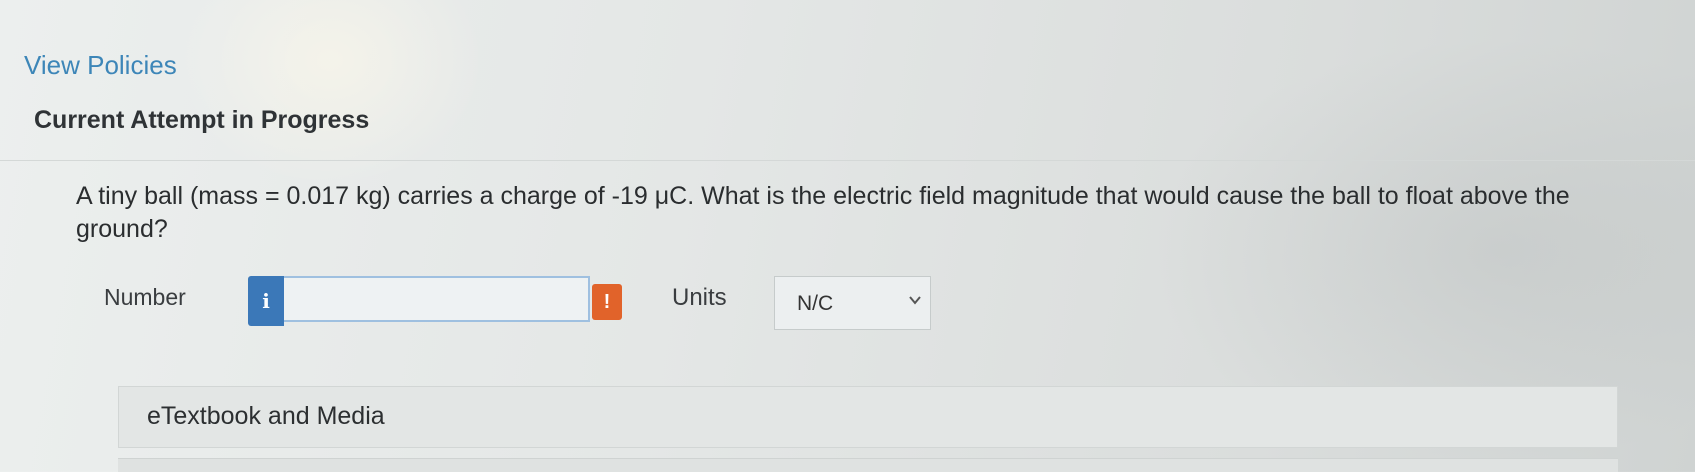 The height and width of the screenshot is (472, 1695). Describe the element at coordinates (868, 417) in the screenshot. I see `etextbook-media-panel: eTextbook and Media` at that location.